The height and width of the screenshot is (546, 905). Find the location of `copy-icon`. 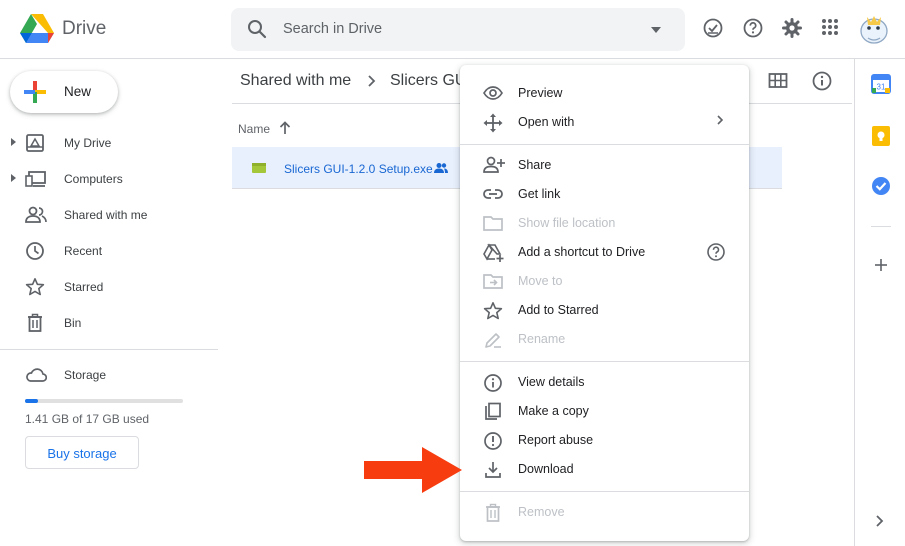

copy-icon is located at coordinates (493, 412).